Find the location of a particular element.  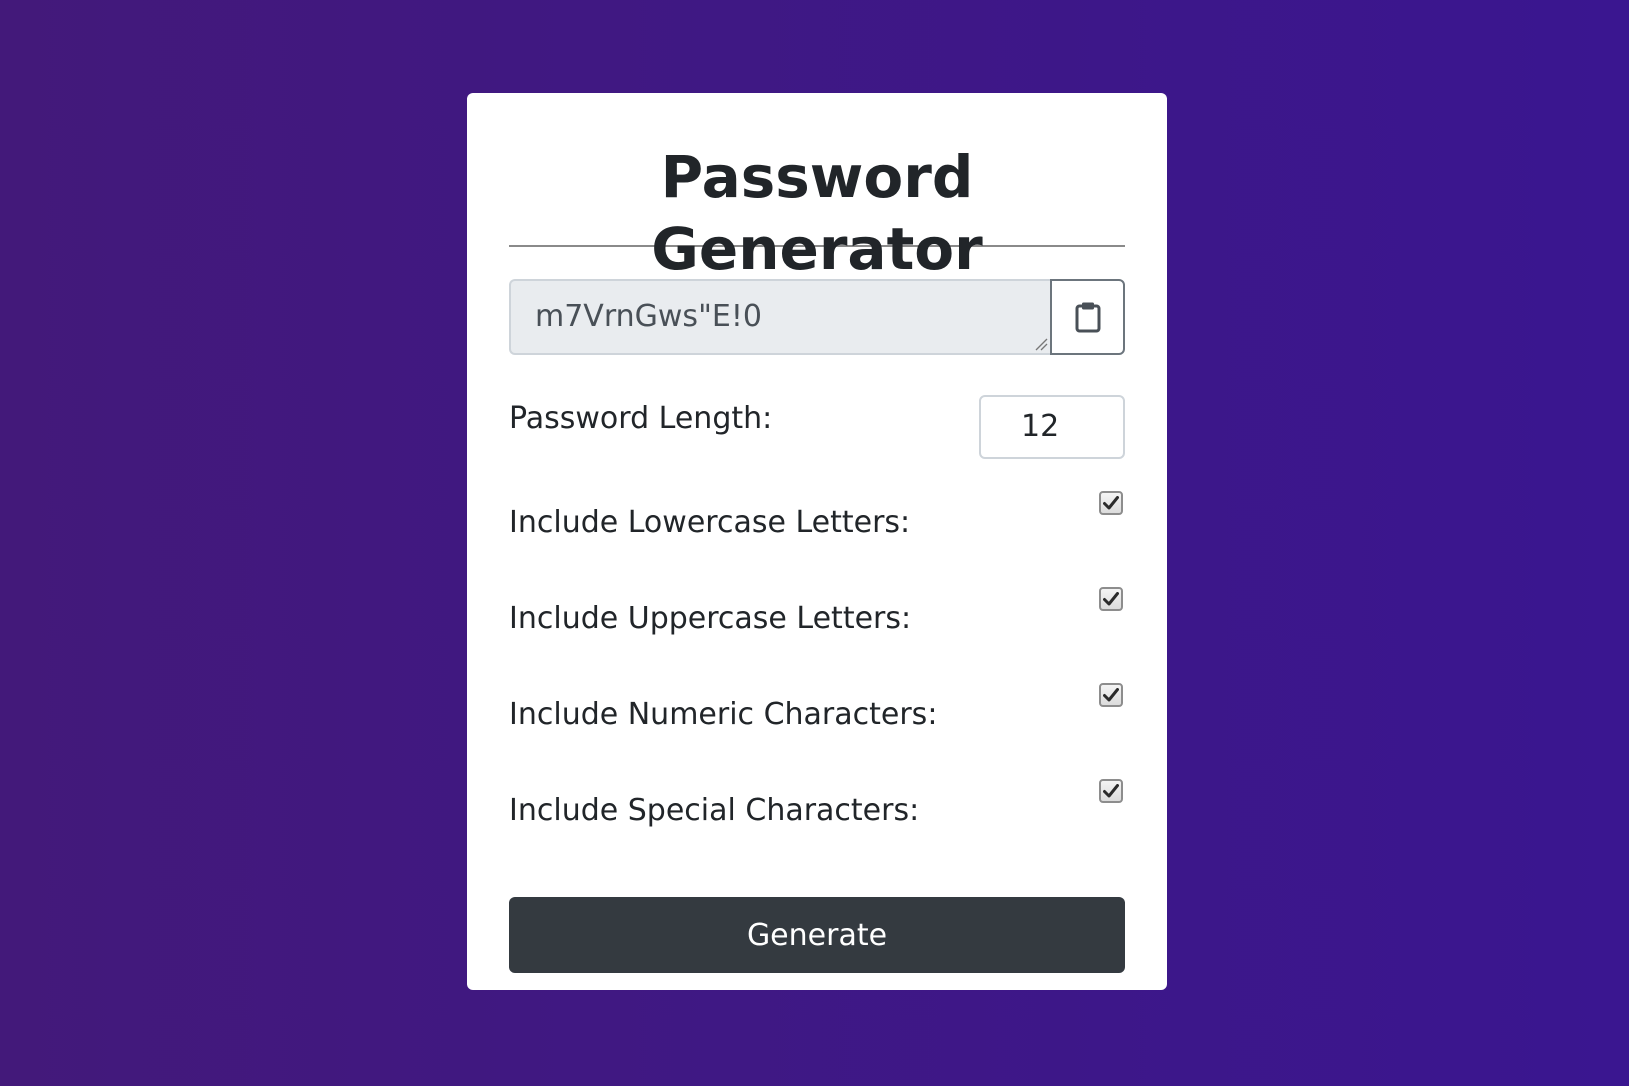

password-length-input: 12 is located at coordinates (1052, 427).